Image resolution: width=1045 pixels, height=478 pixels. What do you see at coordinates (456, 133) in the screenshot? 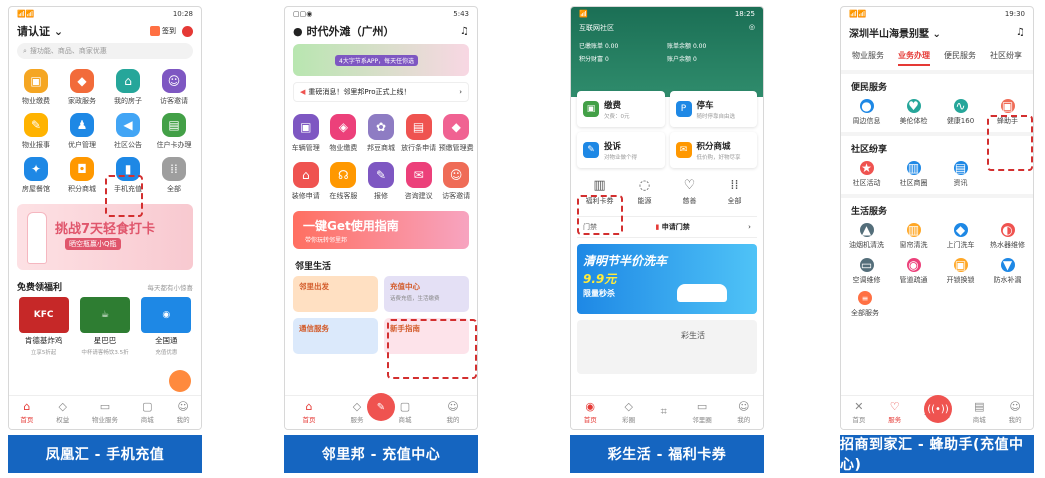
I see `grid-item: ◆ 预缴管理费` at bounding box center [456, 133].